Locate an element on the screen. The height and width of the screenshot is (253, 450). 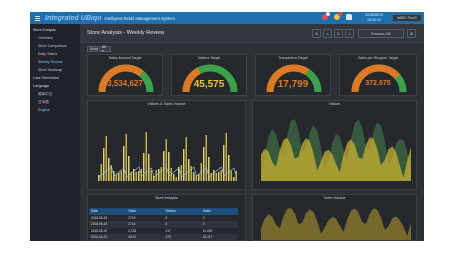
period-select: Previous 4W is located at coordinates (381, 33).